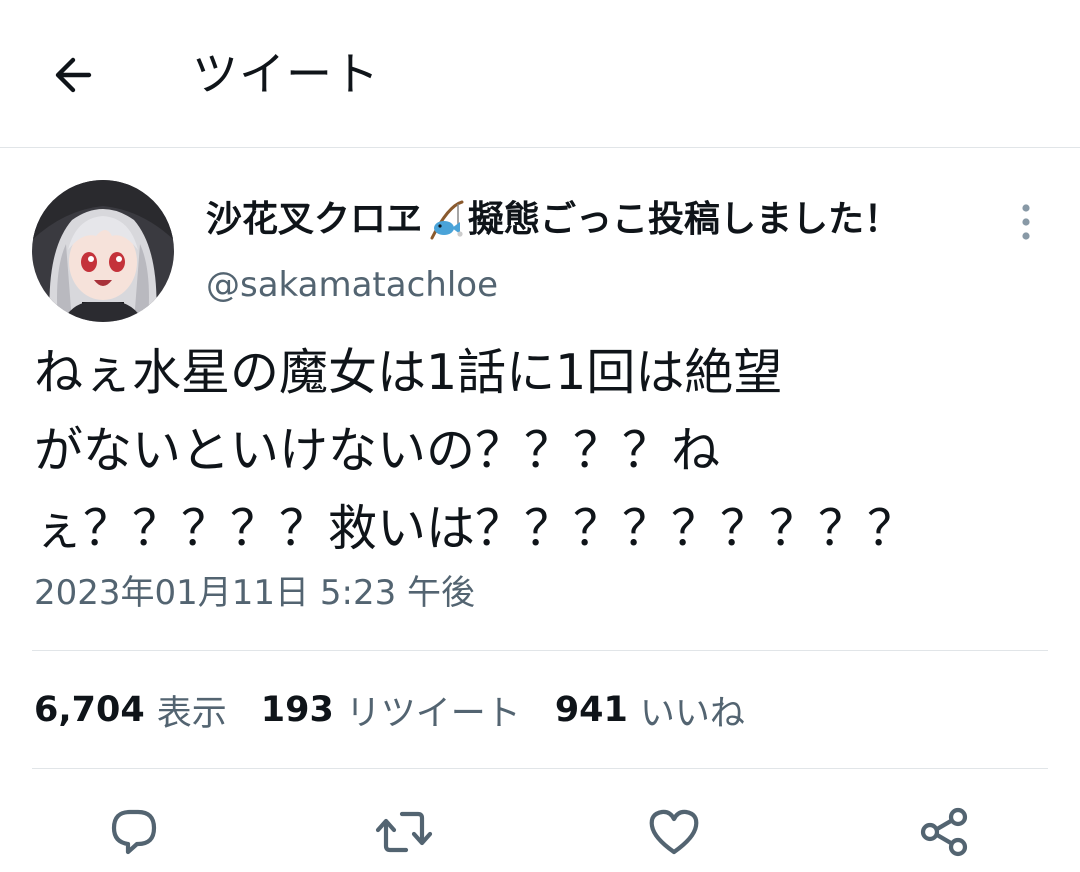 The width and height of the screenshot is (1080, 872). I want to click on fishing-pole-icon, so click(447, 220).